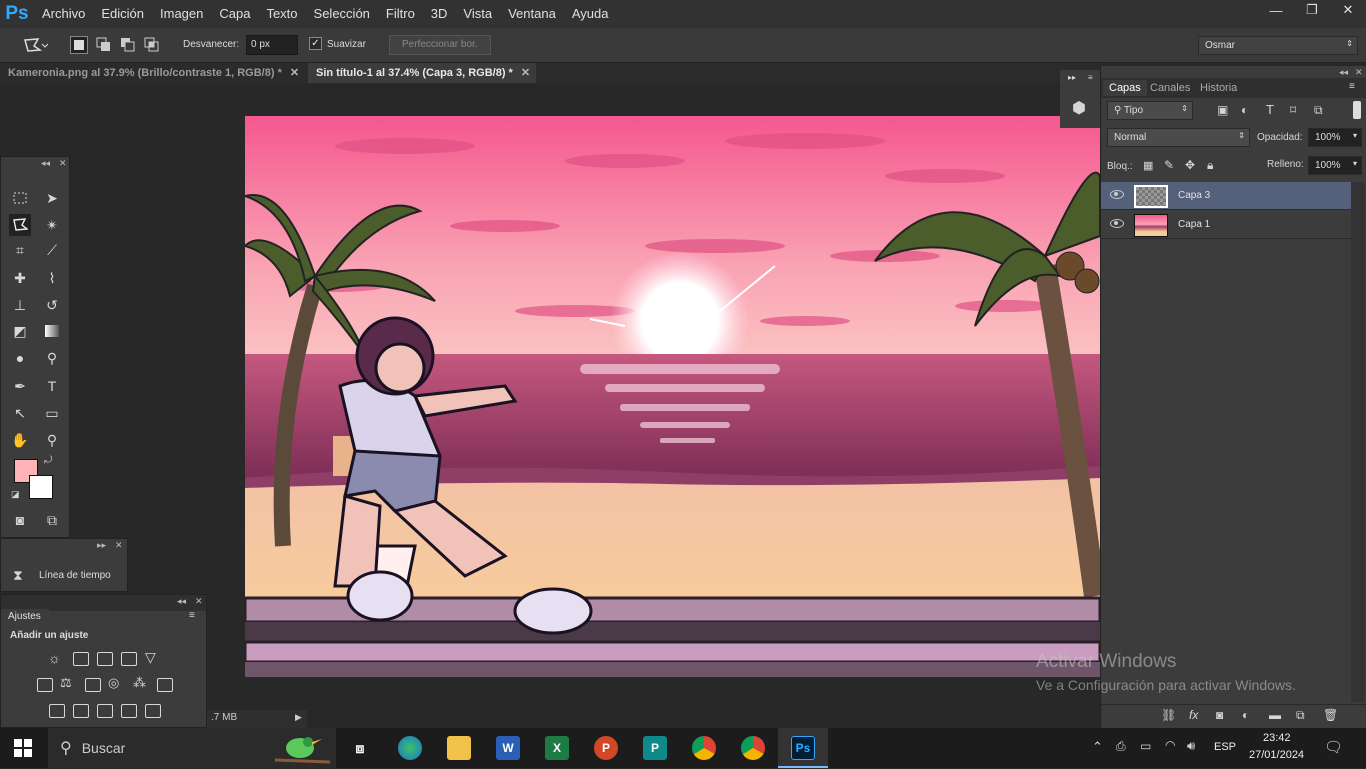 This screenshot has height=769, width=1366. Describe the element at coordinates (1277, 738) in the screenshot. I see `clock-time: 23:42` at that location.